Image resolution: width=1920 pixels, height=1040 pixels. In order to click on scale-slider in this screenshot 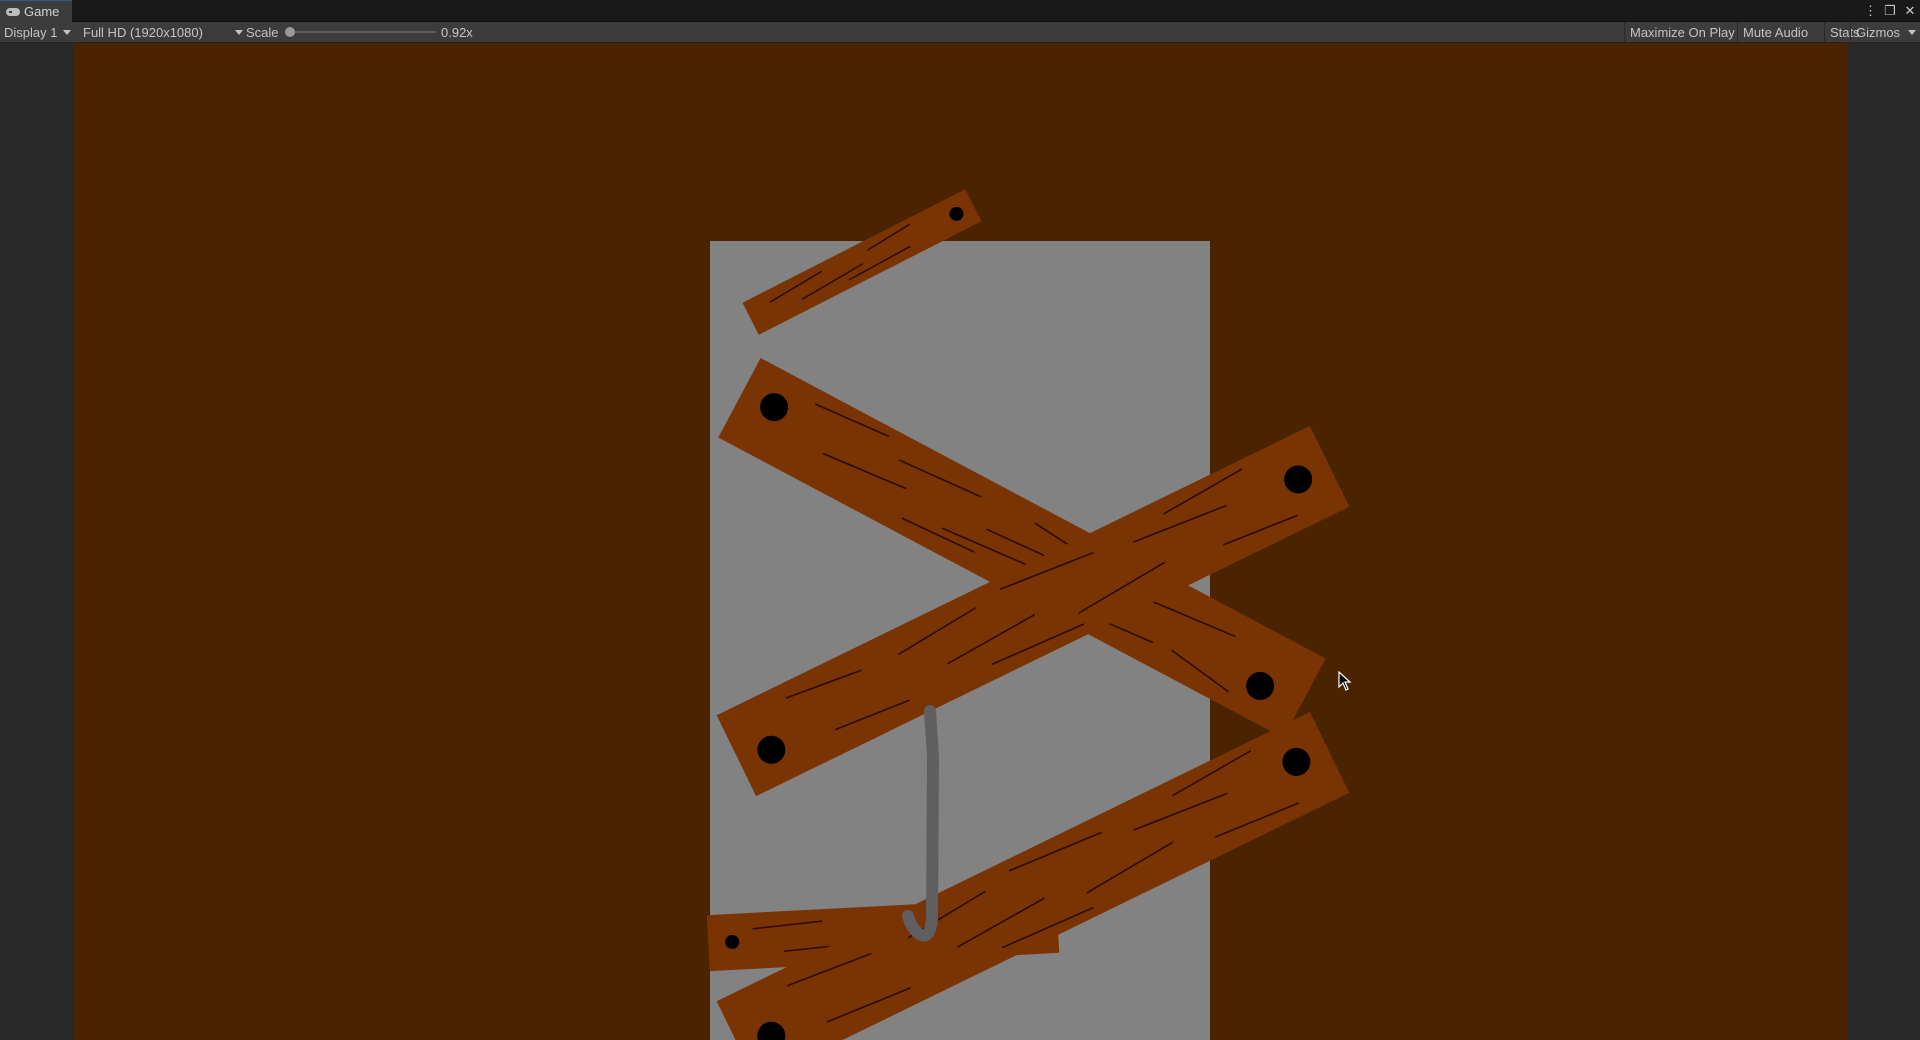, I will do `click(363, 32)`.